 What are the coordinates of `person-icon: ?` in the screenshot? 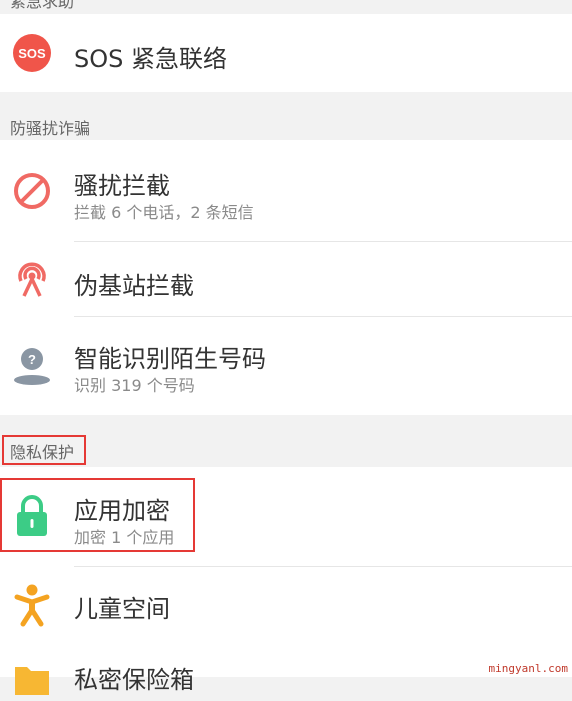 It's located at (32, 364).